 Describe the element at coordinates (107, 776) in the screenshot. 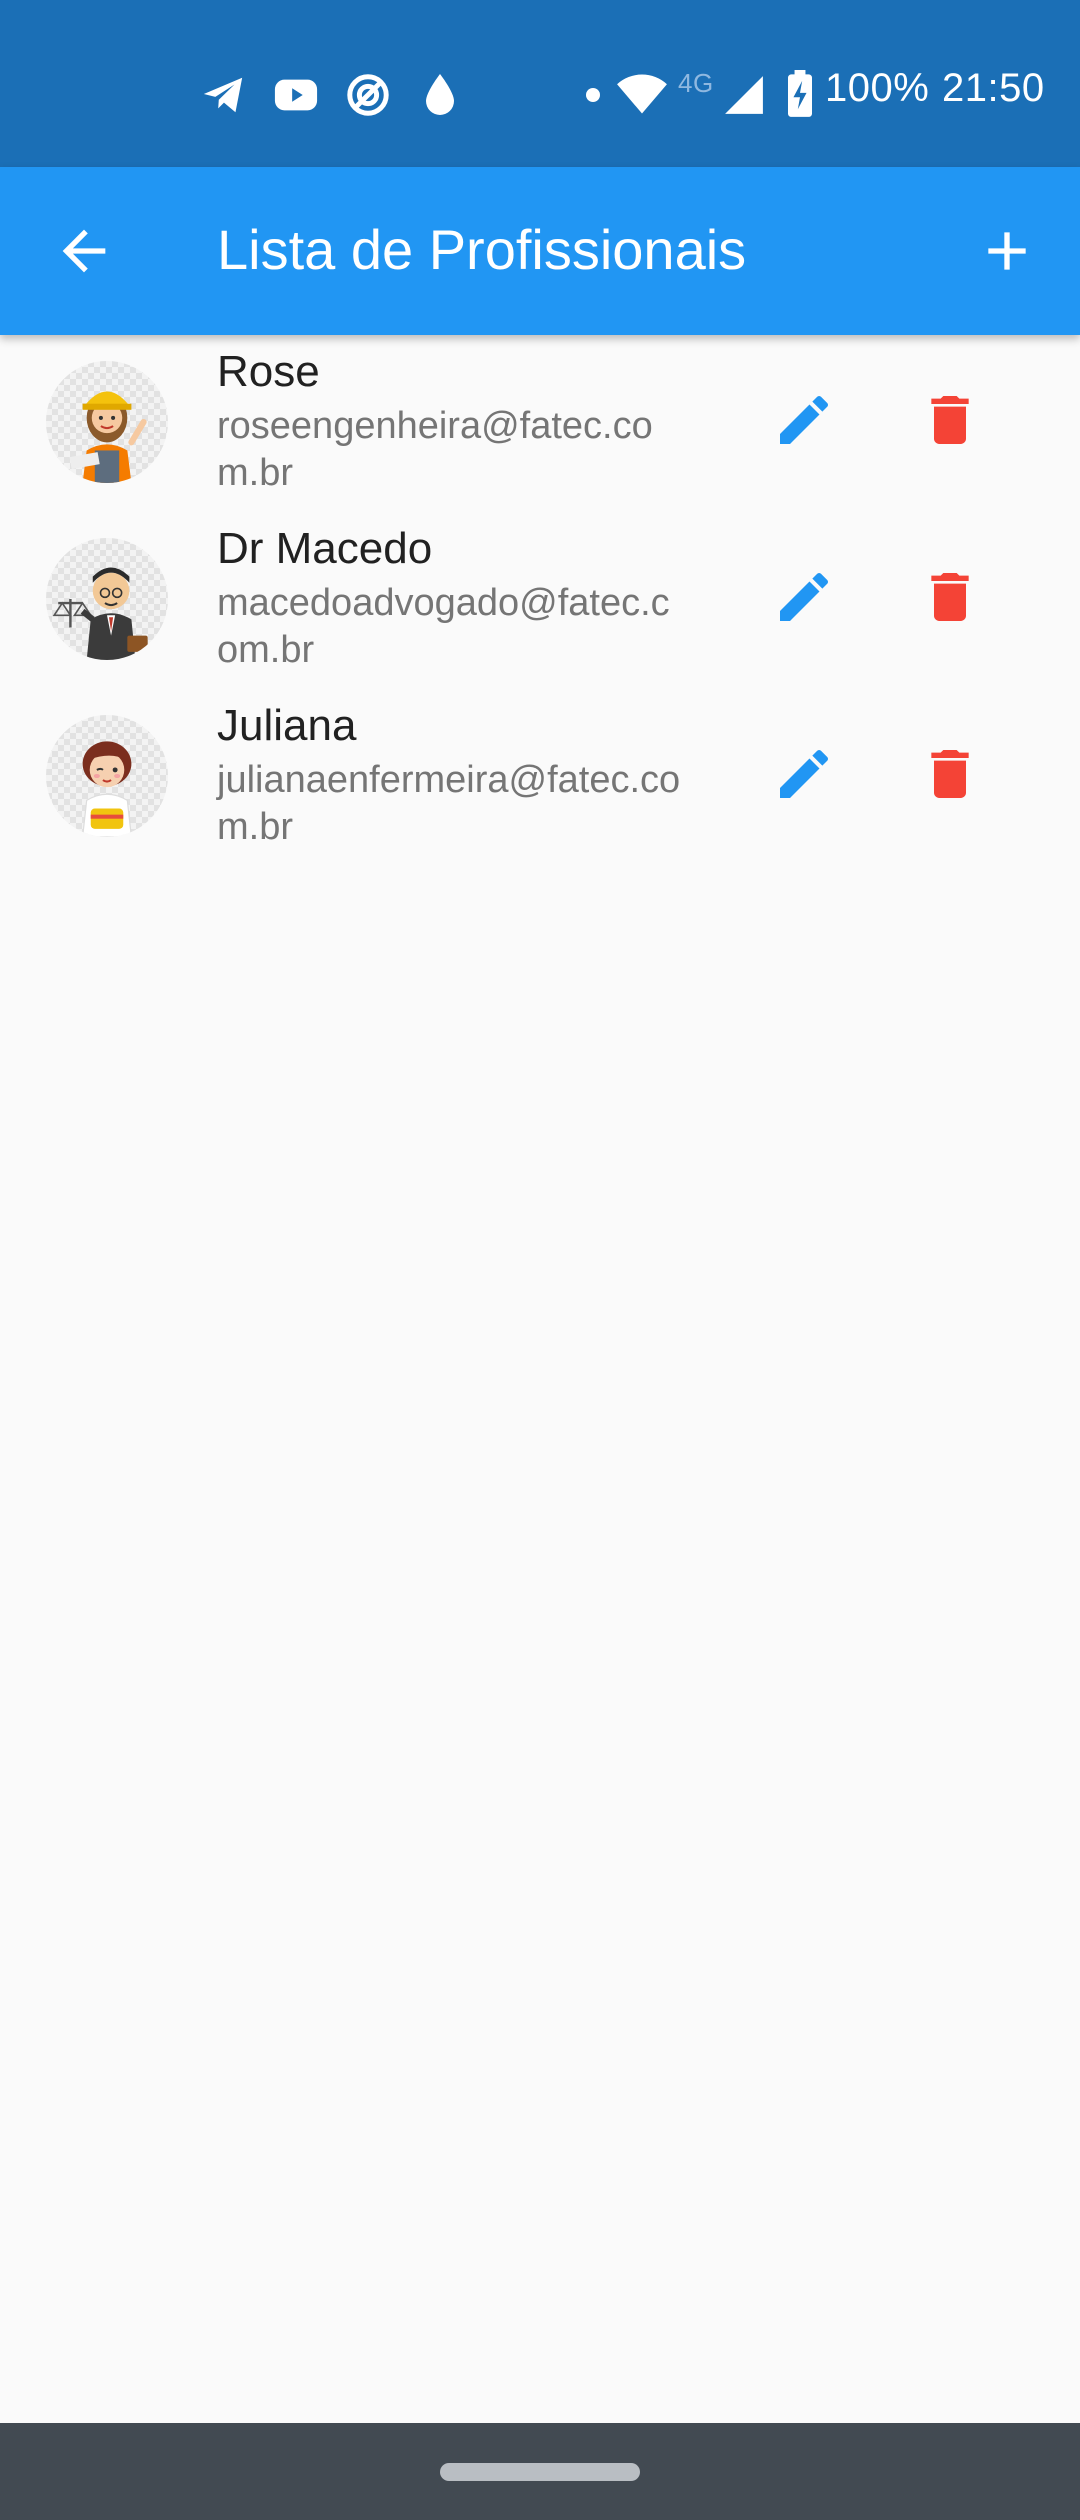

I see `nurse-avatar` at that location.